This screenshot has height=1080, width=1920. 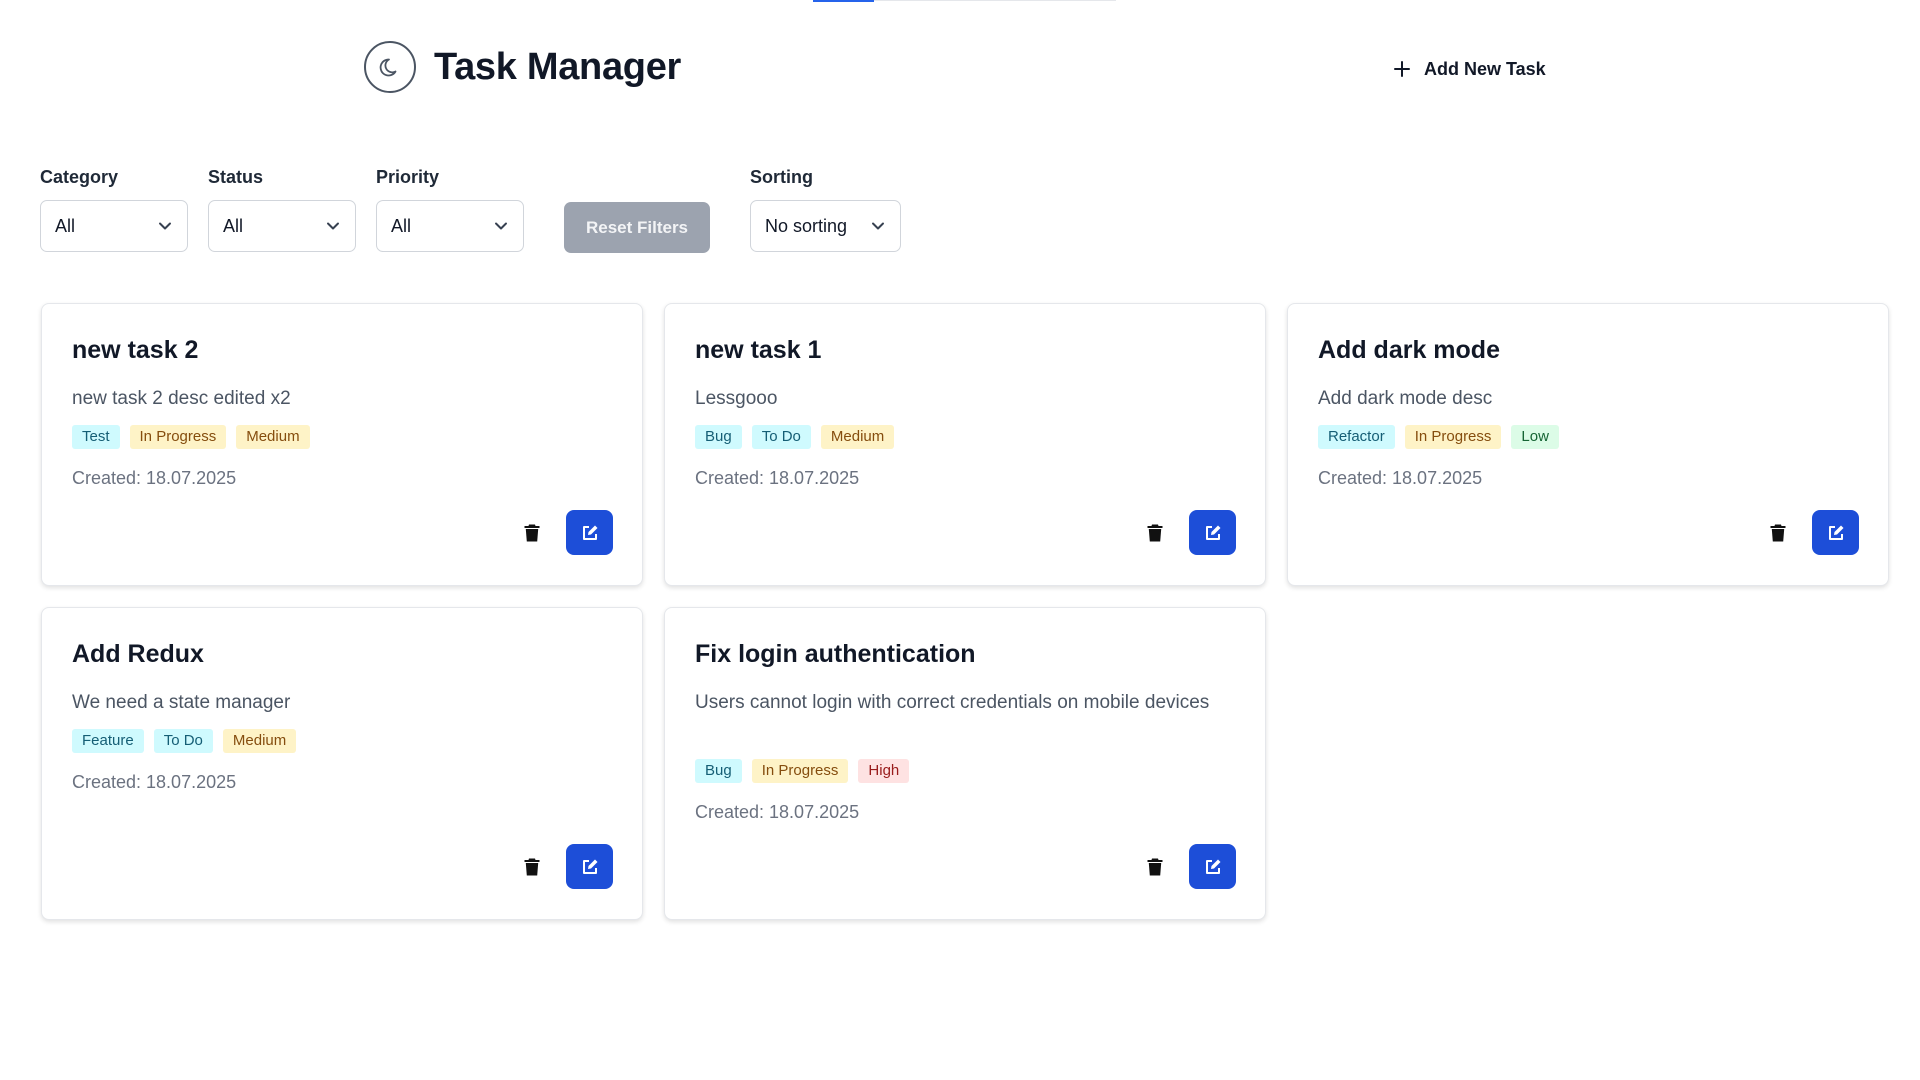 I want to click on category-select: All, so click(x=114, y=226).